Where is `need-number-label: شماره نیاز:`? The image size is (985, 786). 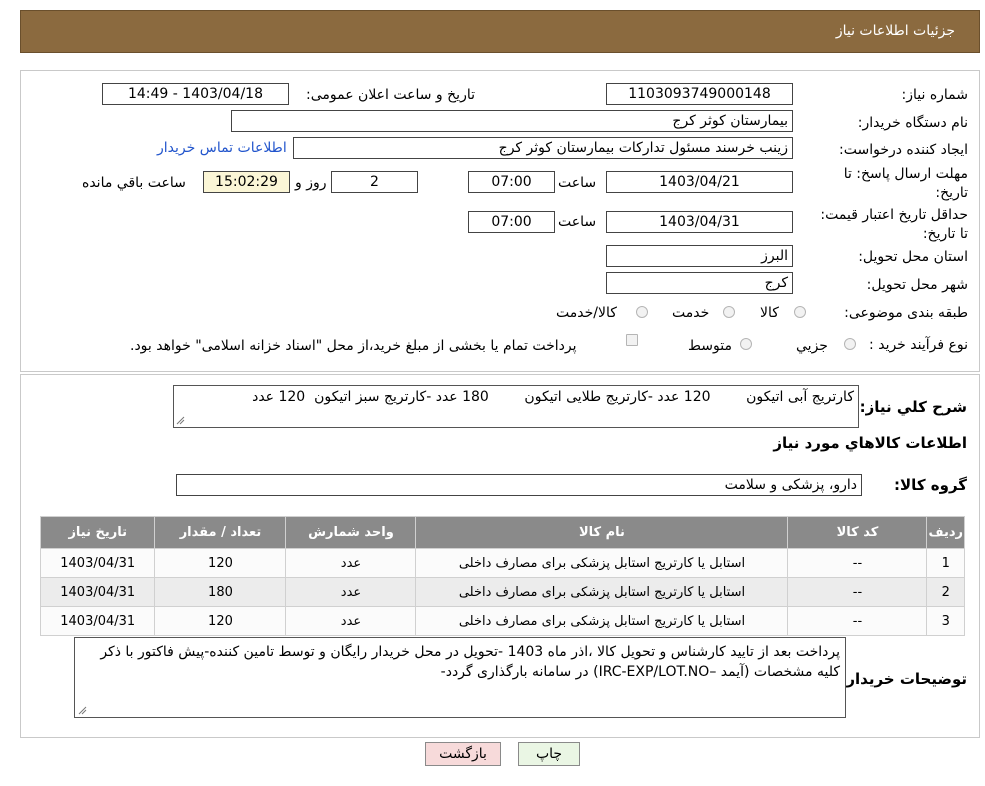
need-number-label: شماره نیاز: is located at coordinates (935, 95).